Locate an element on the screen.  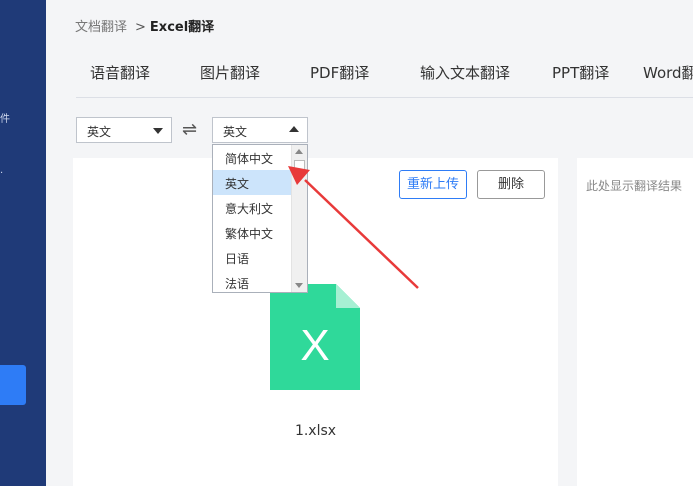
result-placeholder: 此处显示翻译结果 is located at coordinates (634, 186).